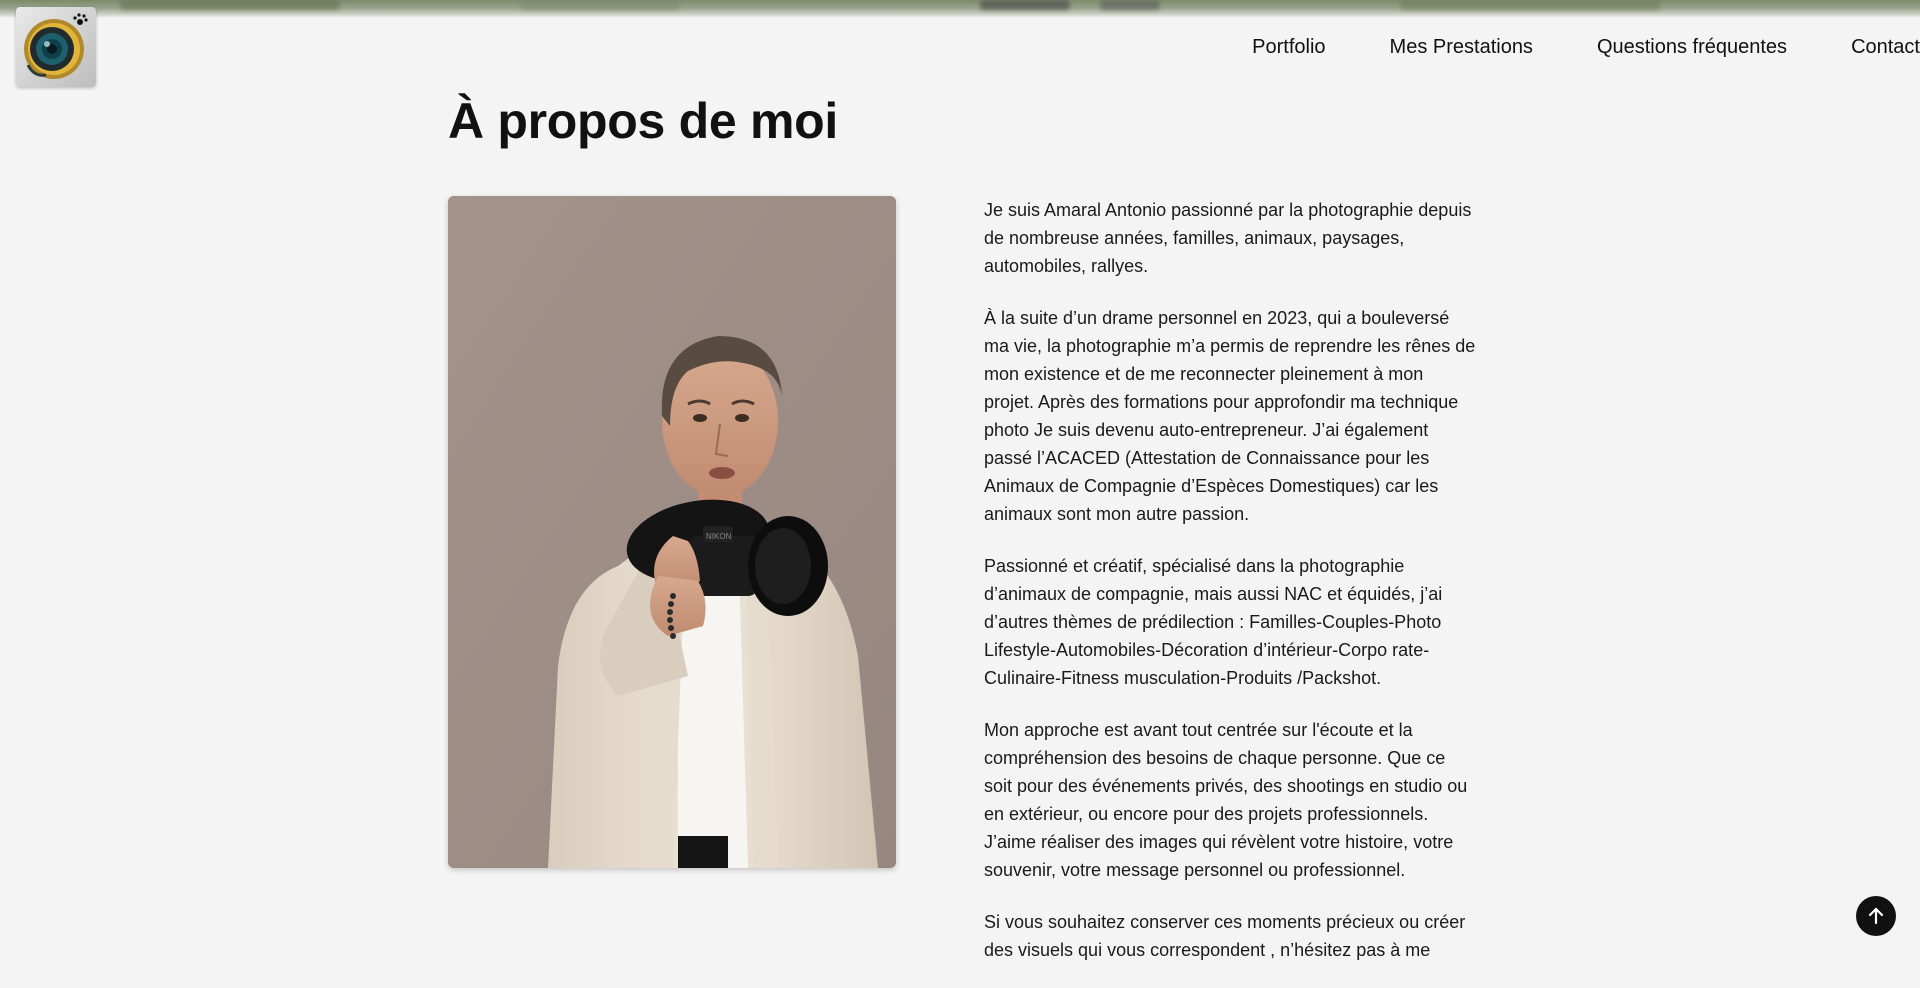 The width and height of the screenshot is (1920, 988). I want to click on svg-text: NIKON, so click(719, 536).